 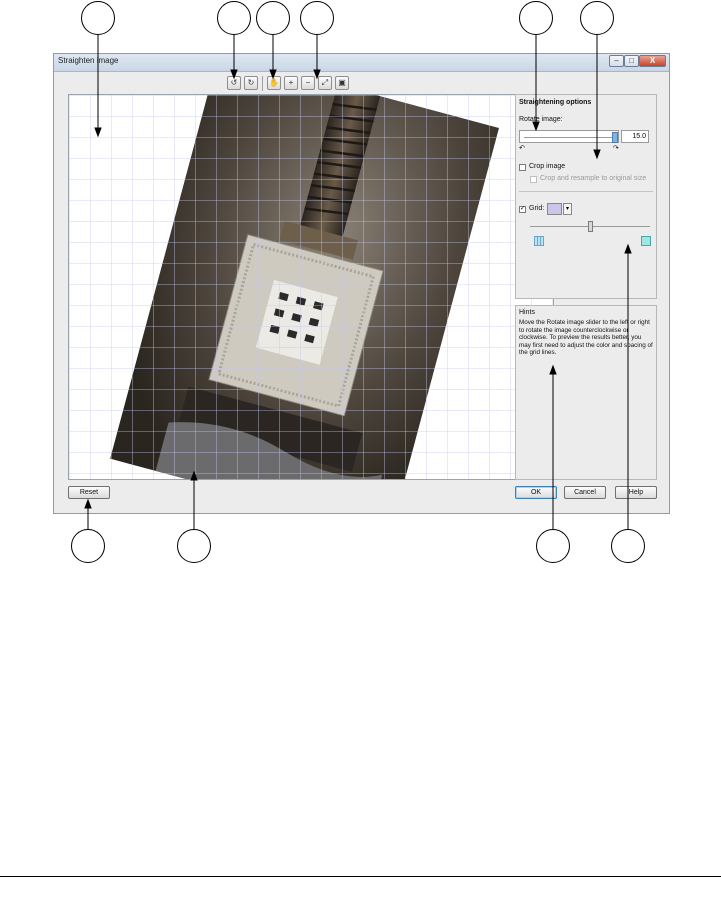 What do you see at coordinates (342, 83) in the screenshot?
I see `actual-size-icon: ▣` at bounding box center [342, 83].